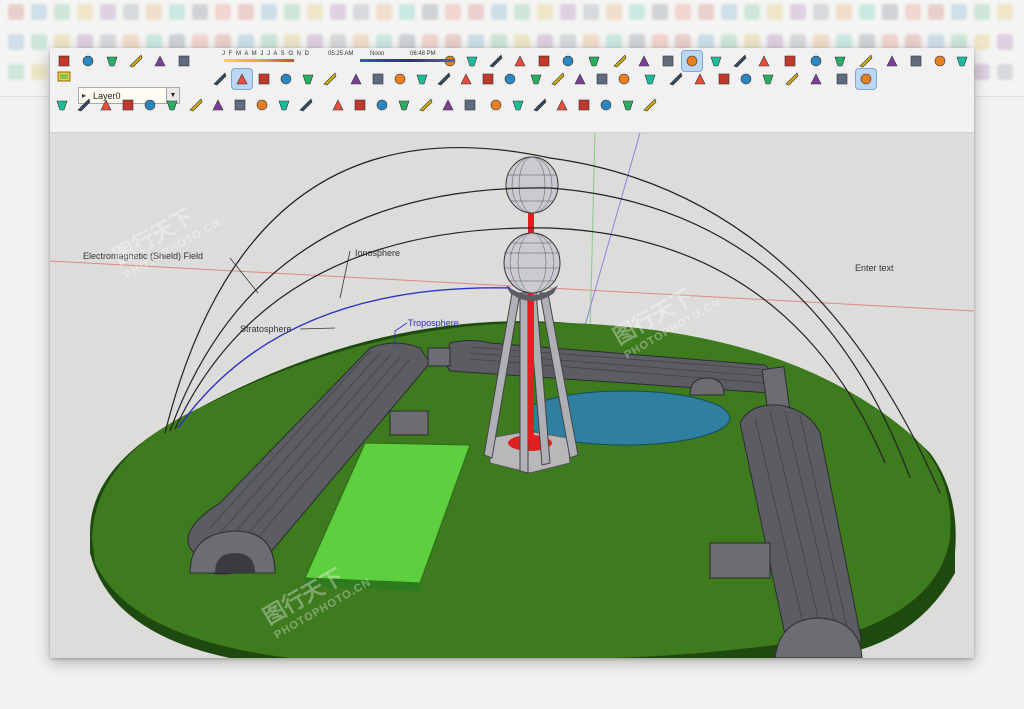 The width and height of the screenshot is (1024, 709). What do you see at coordinates (240, 105) in the screenshot?
I see `zoom-tool-icon` at bounding box center [240, 105].